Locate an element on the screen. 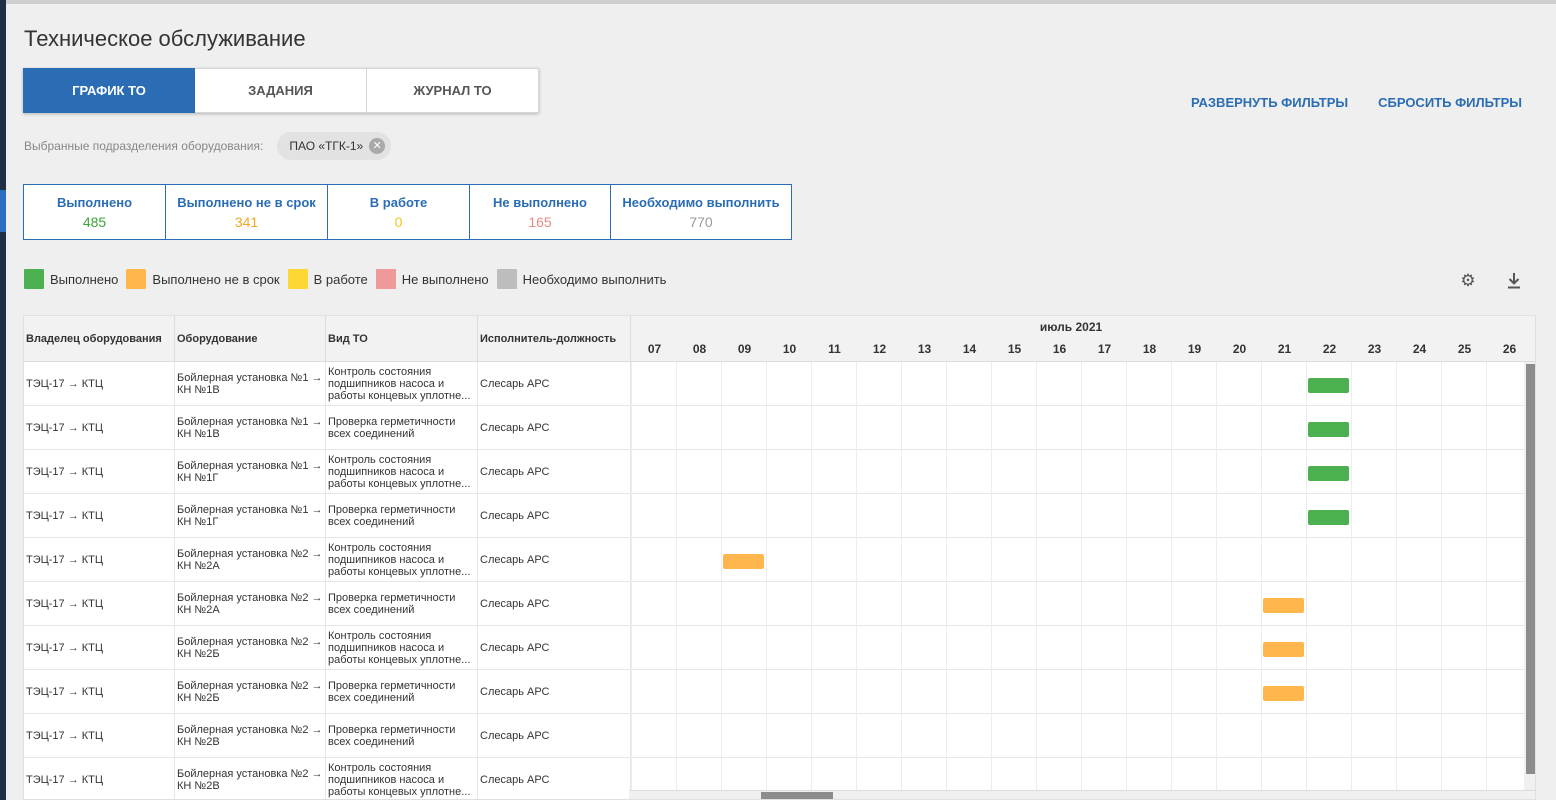  stat-late: Выполнено не в срок 341 is located at coordinates (247, 212).